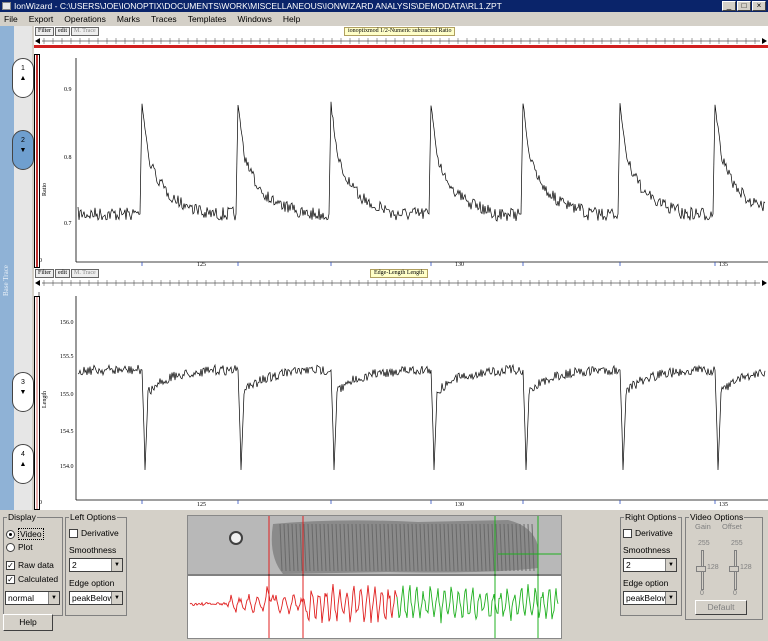  What do you see at coordinates (23, 382) in the screenshot?
I see `nav-number: 3` at bounding box center [23, 382].